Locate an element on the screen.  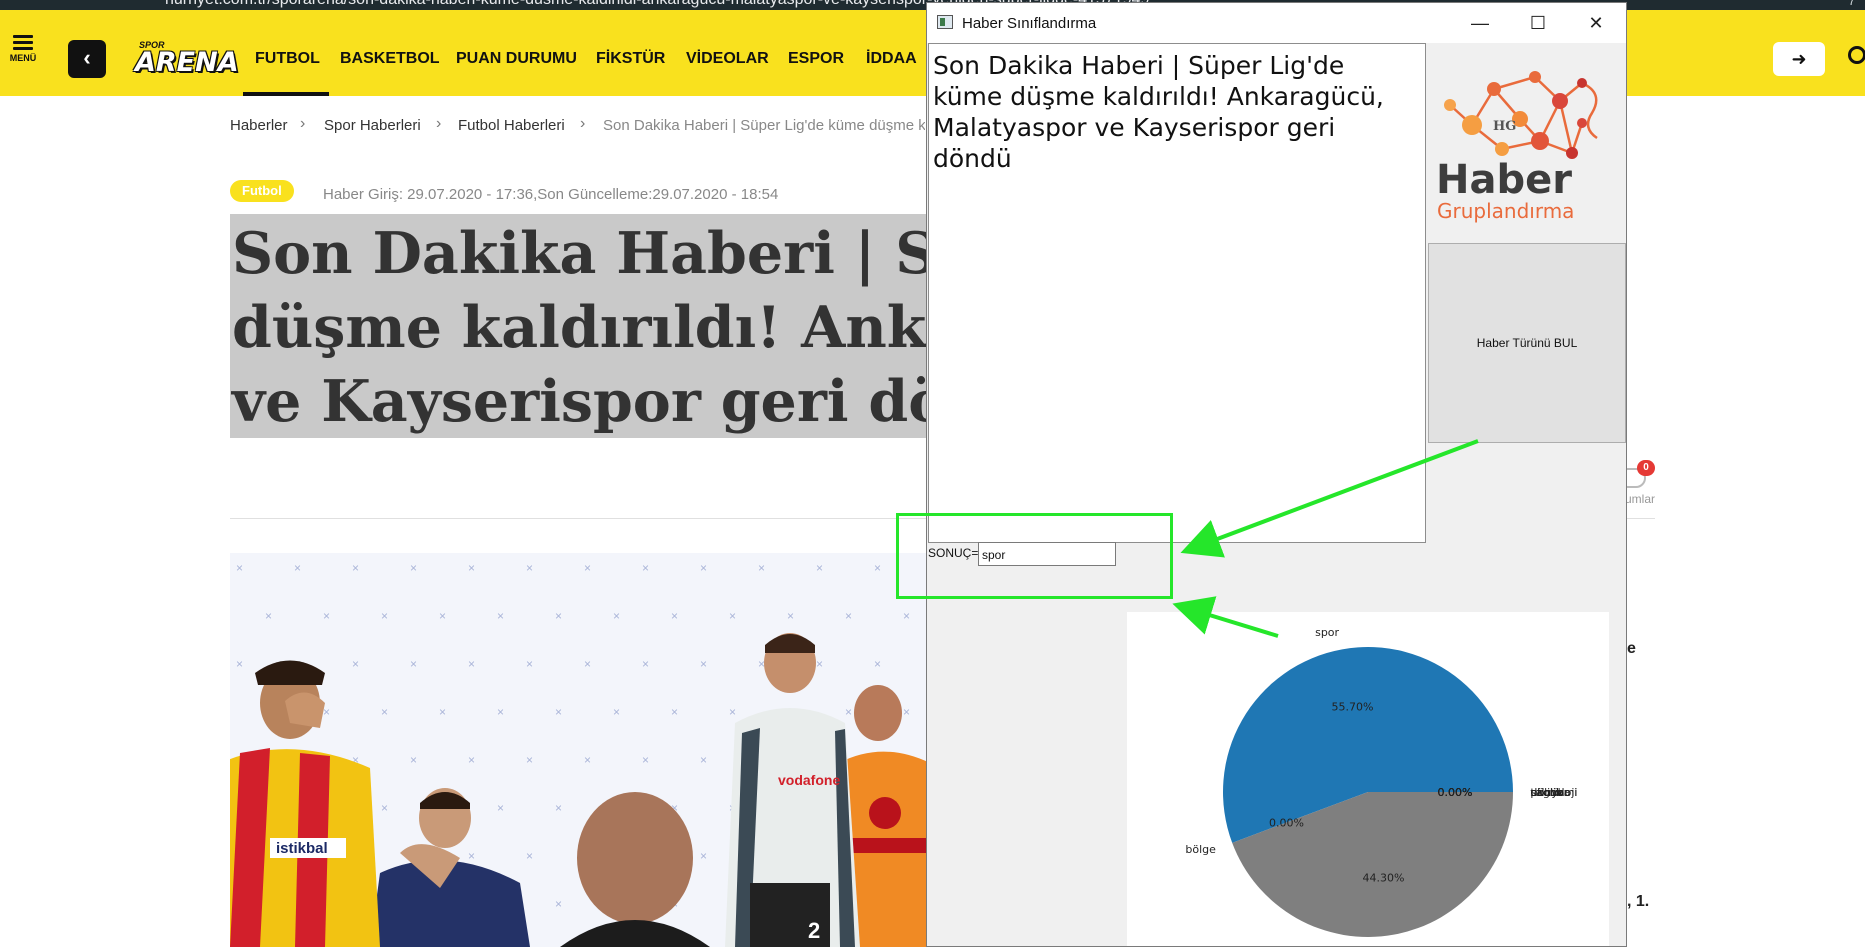
players-illustration: vodafone 2 istikbal is located at coordinates (580, 790).